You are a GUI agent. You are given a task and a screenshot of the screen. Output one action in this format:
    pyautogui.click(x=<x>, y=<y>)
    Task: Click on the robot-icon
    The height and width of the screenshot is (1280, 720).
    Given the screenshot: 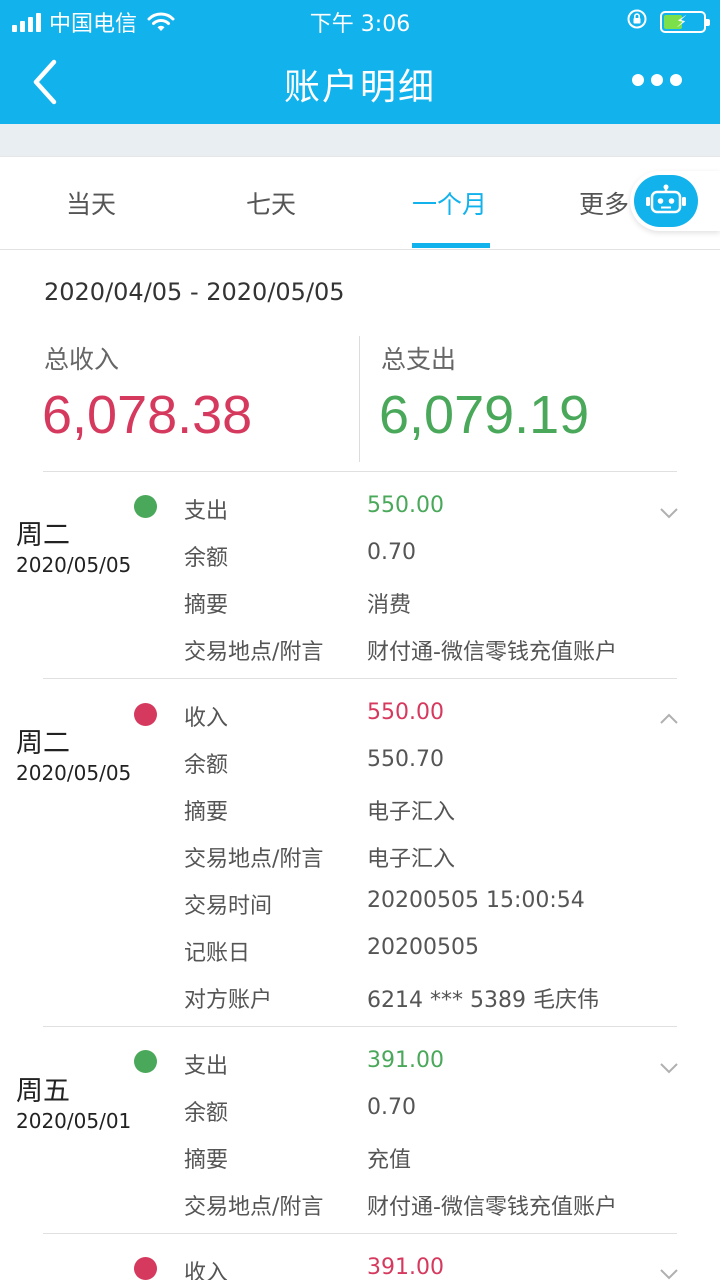 What is the action you would take?
    pyautogui.click(x=666, y=199)
    